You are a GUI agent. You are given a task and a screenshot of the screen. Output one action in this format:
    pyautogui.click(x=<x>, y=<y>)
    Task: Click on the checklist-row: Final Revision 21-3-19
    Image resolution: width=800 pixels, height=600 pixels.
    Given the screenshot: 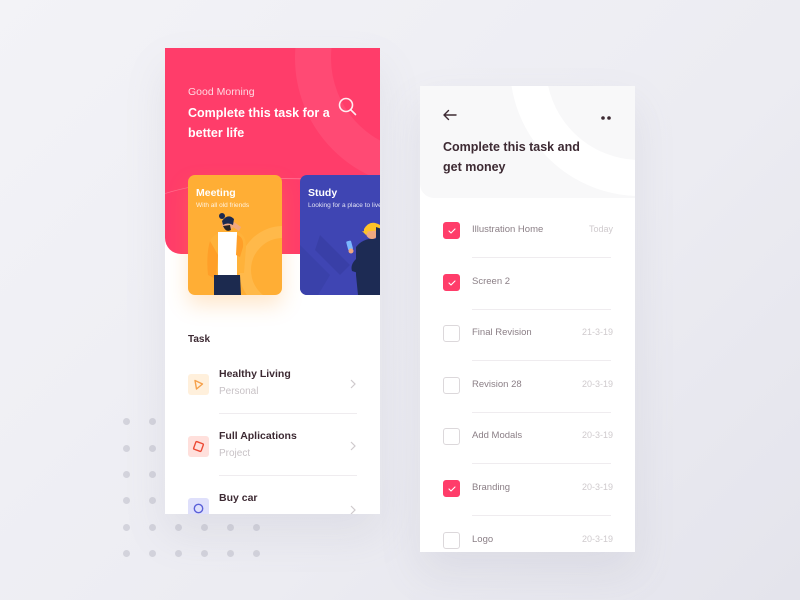 What is the action you would take?
    pyautogui.click(x=527, y=351)
    